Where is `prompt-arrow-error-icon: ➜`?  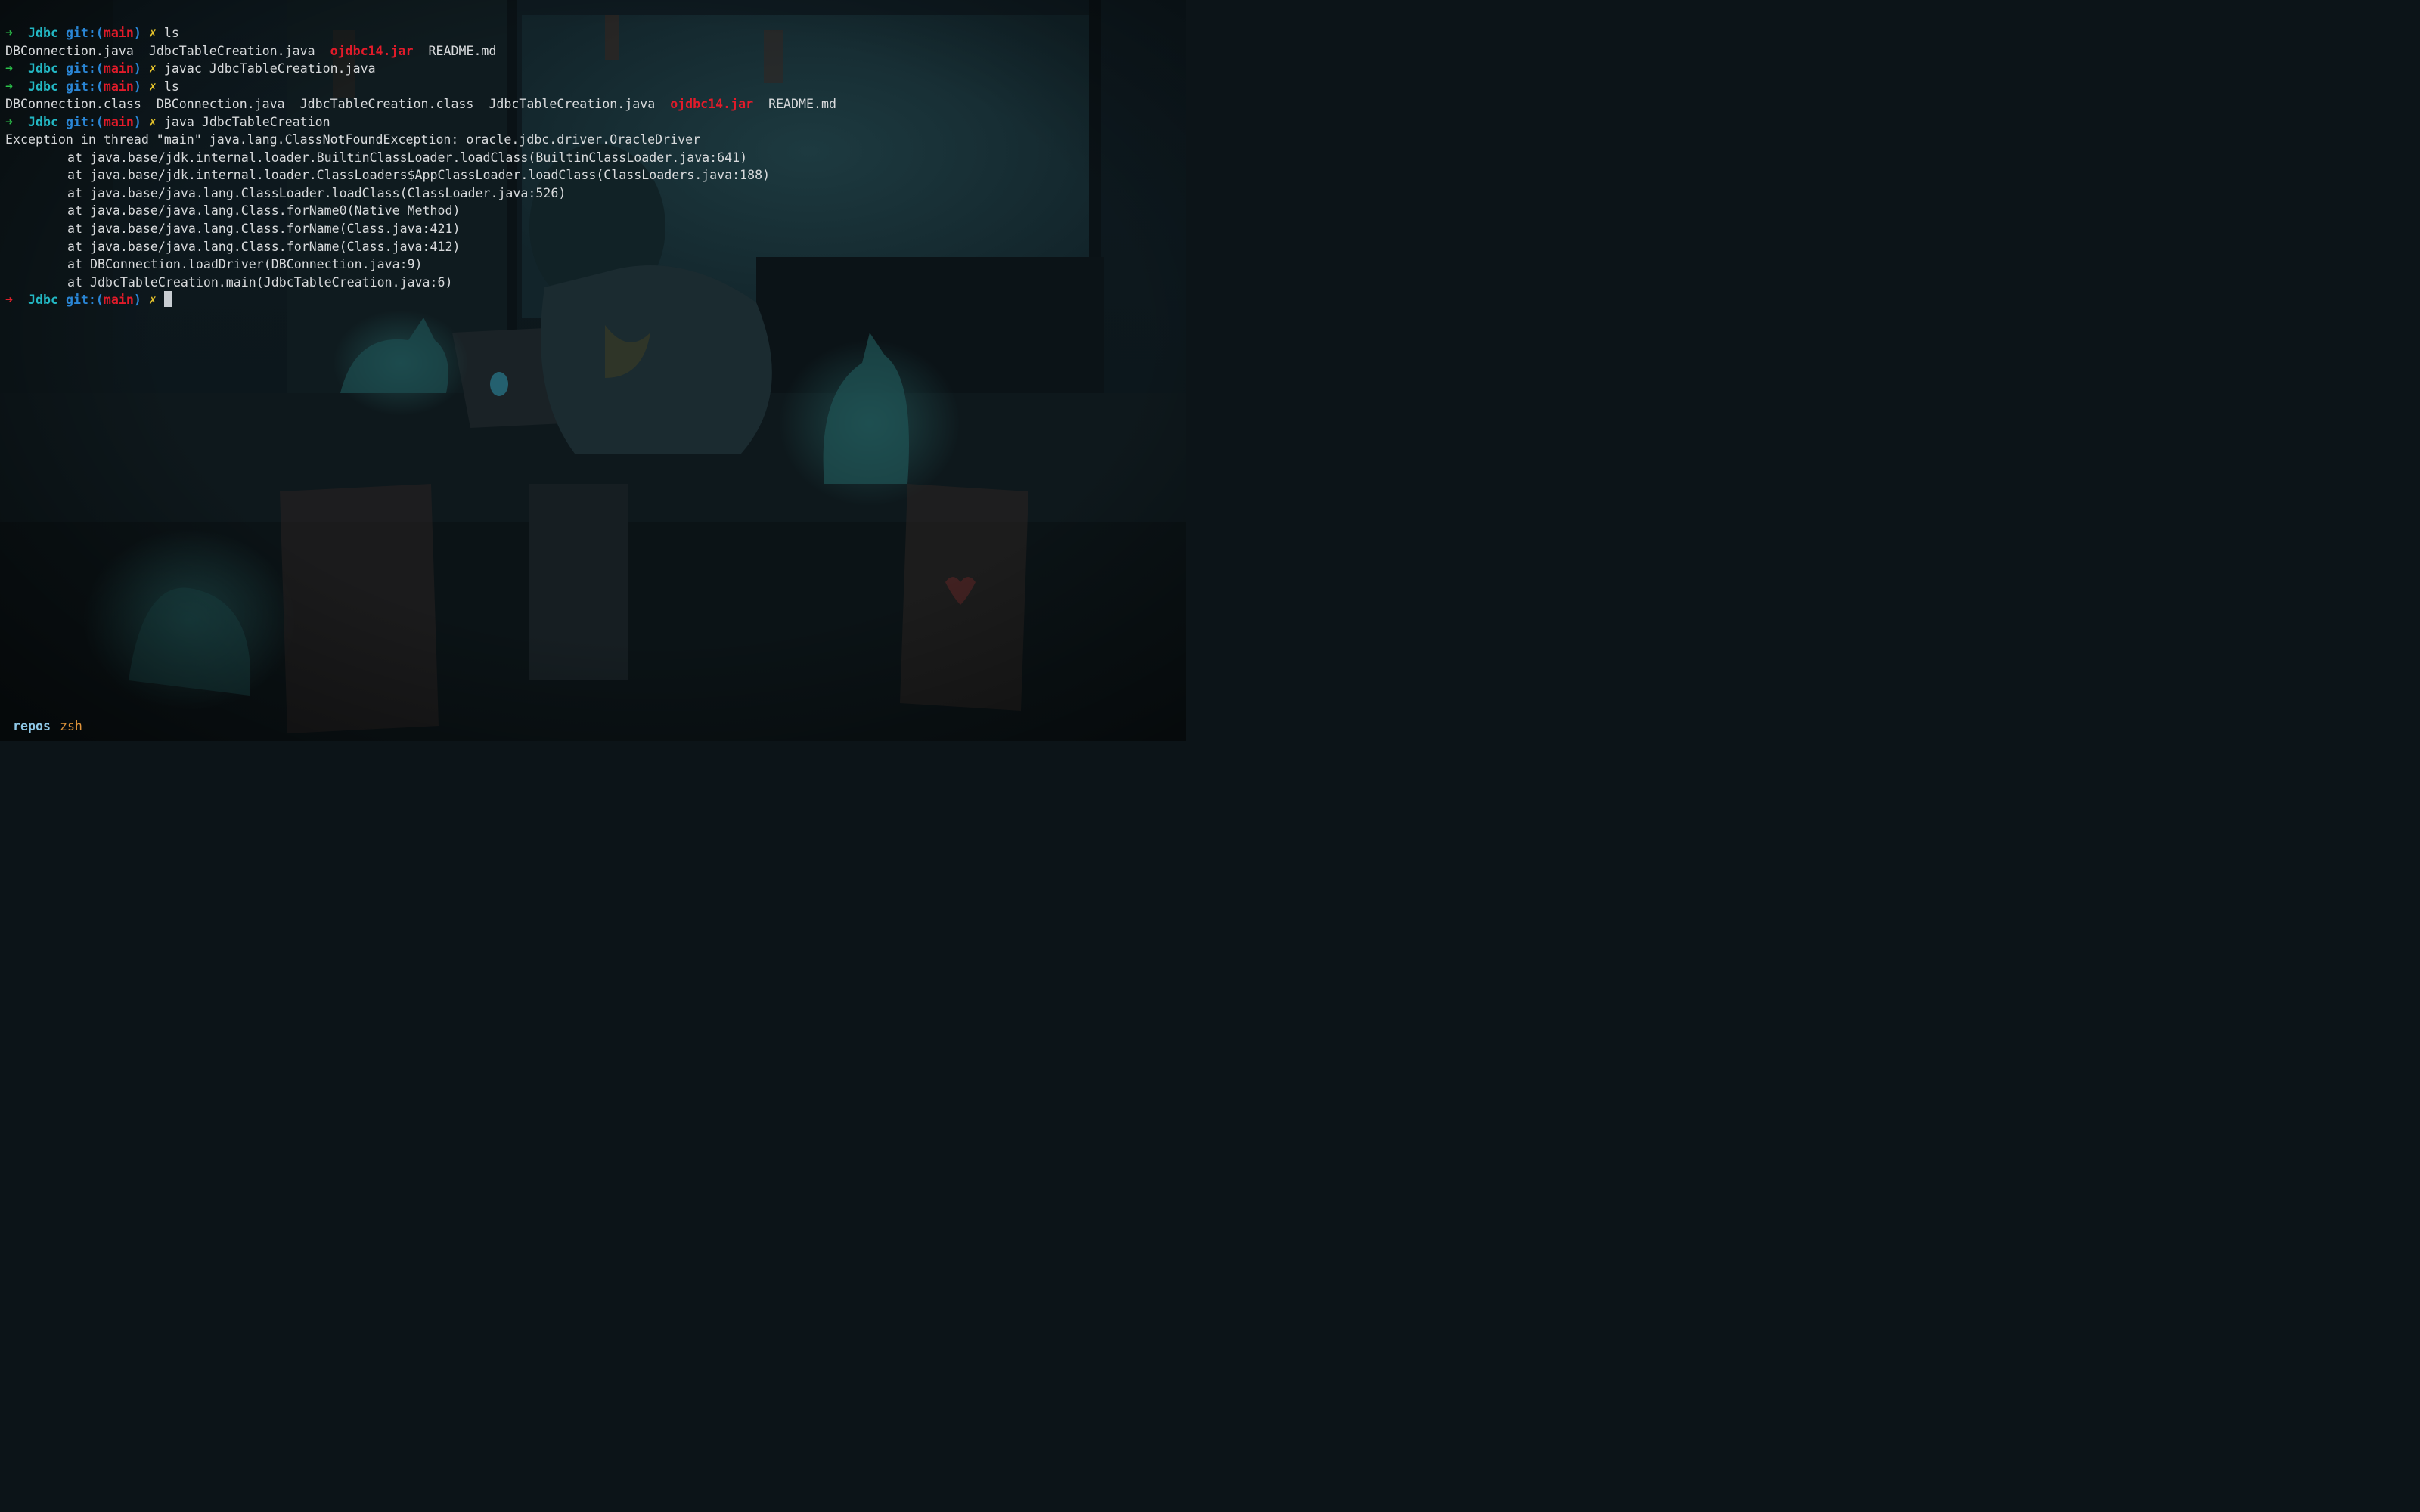
prompt-arrow-error-icon: ➜ is located at coordinates (9, 300).